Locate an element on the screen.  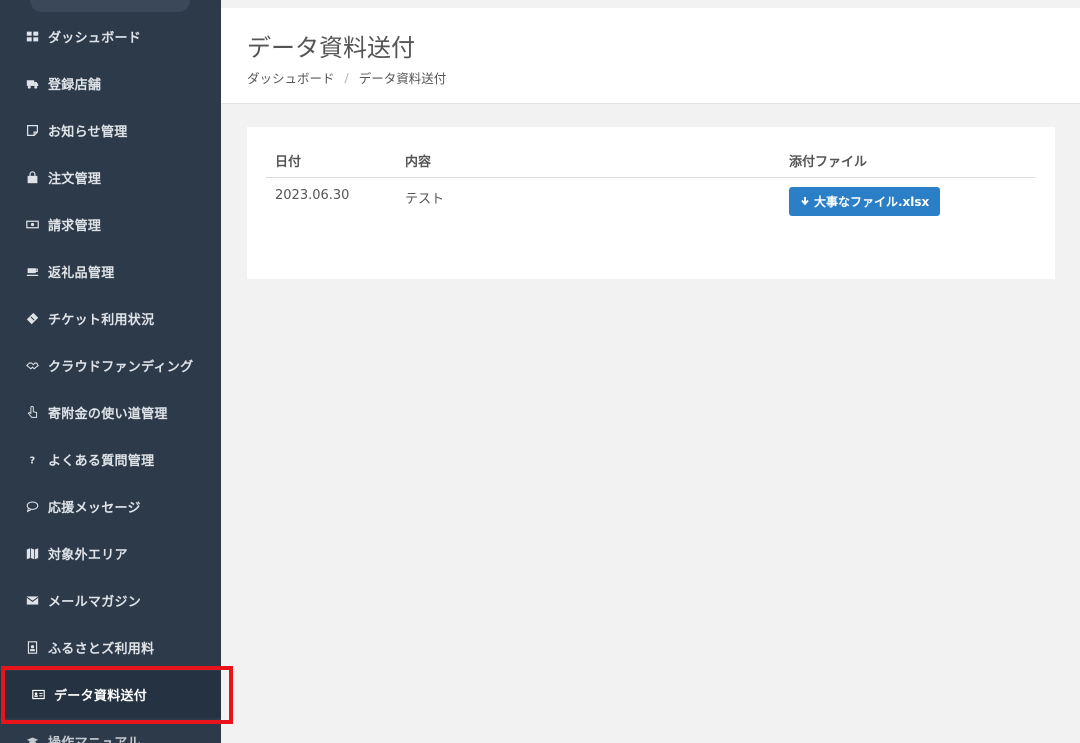
sidebar-item-label: お知らせ管理 is located at coordinates (88, 132).